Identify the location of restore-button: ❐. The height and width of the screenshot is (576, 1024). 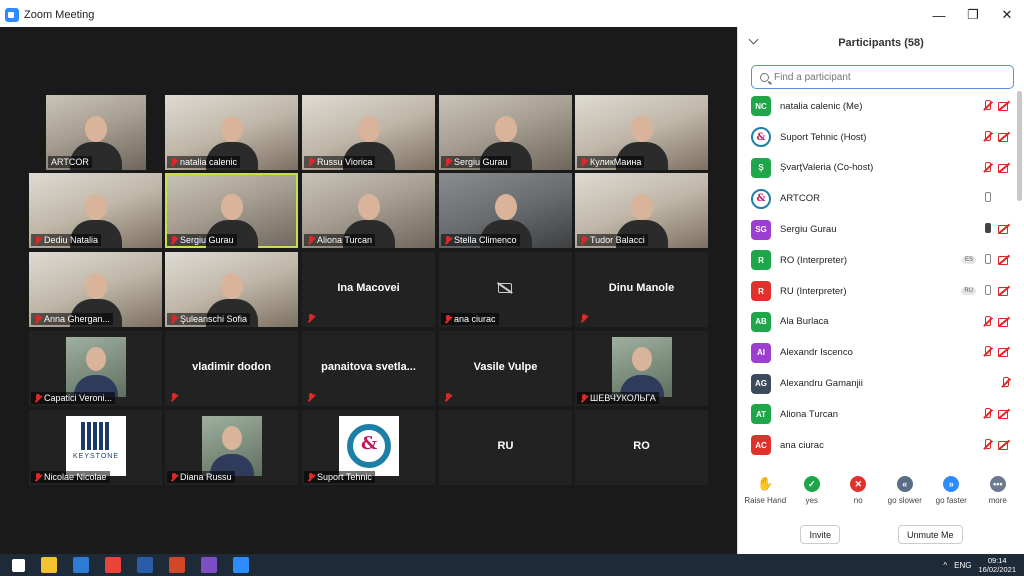
(973, 15).